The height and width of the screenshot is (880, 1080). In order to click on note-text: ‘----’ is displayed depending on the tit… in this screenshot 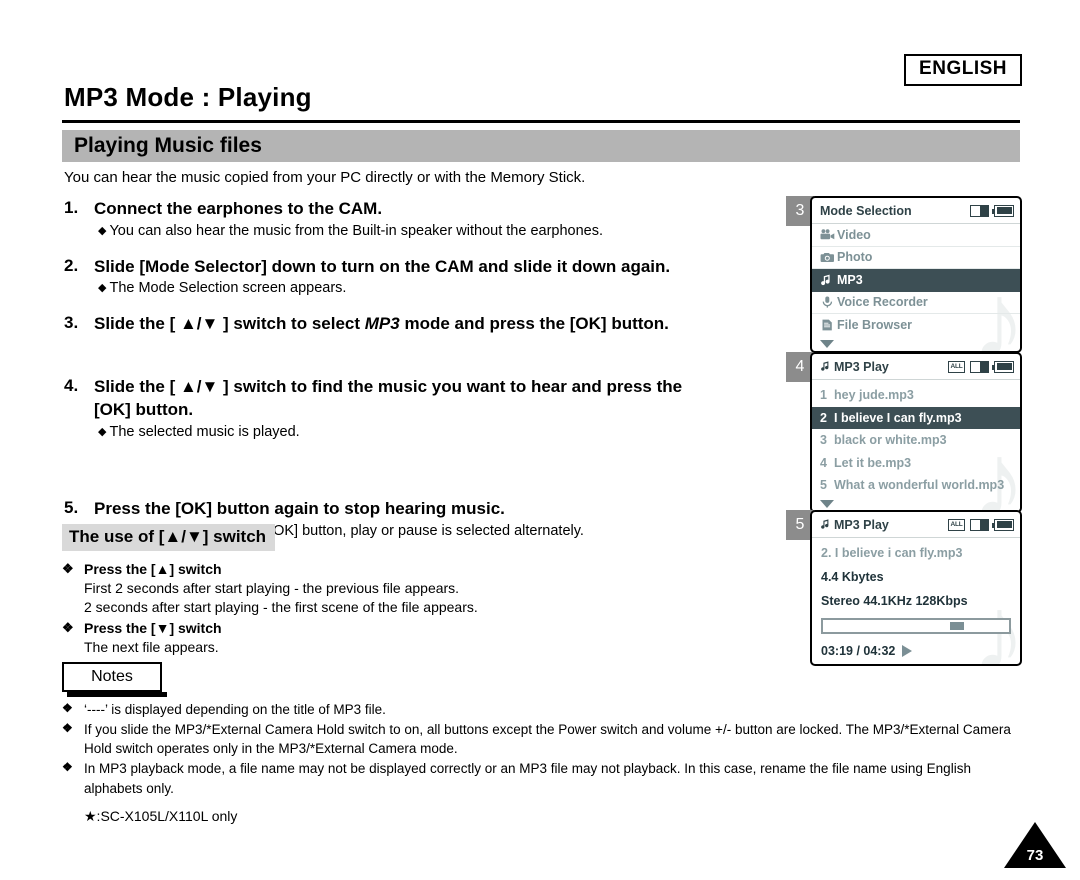, I will do `click(235, 709)`.